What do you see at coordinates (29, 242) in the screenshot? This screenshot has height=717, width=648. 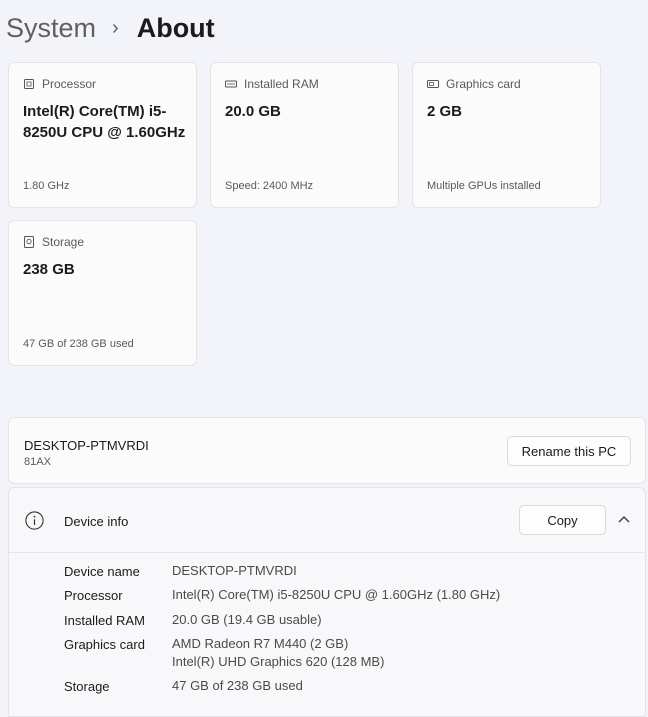 I see `storage-icon` at bounding box center [29, 242].